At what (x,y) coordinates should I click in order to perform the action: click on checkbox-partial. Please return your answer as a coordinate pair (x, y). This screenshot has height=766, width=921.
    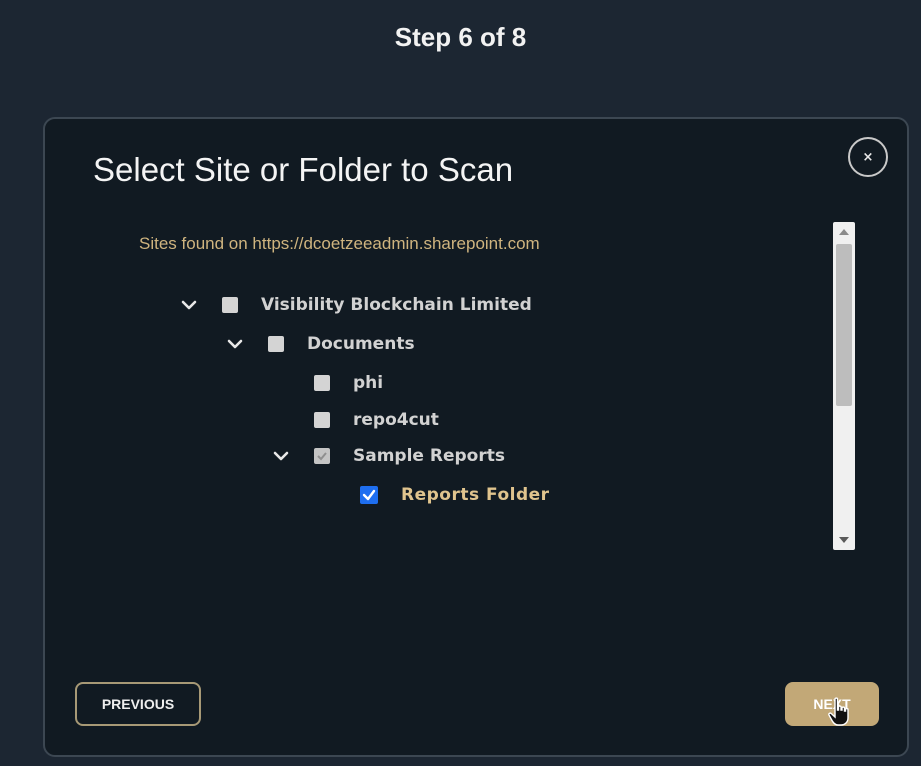
    Looking at the image, I should click on (322, 456).